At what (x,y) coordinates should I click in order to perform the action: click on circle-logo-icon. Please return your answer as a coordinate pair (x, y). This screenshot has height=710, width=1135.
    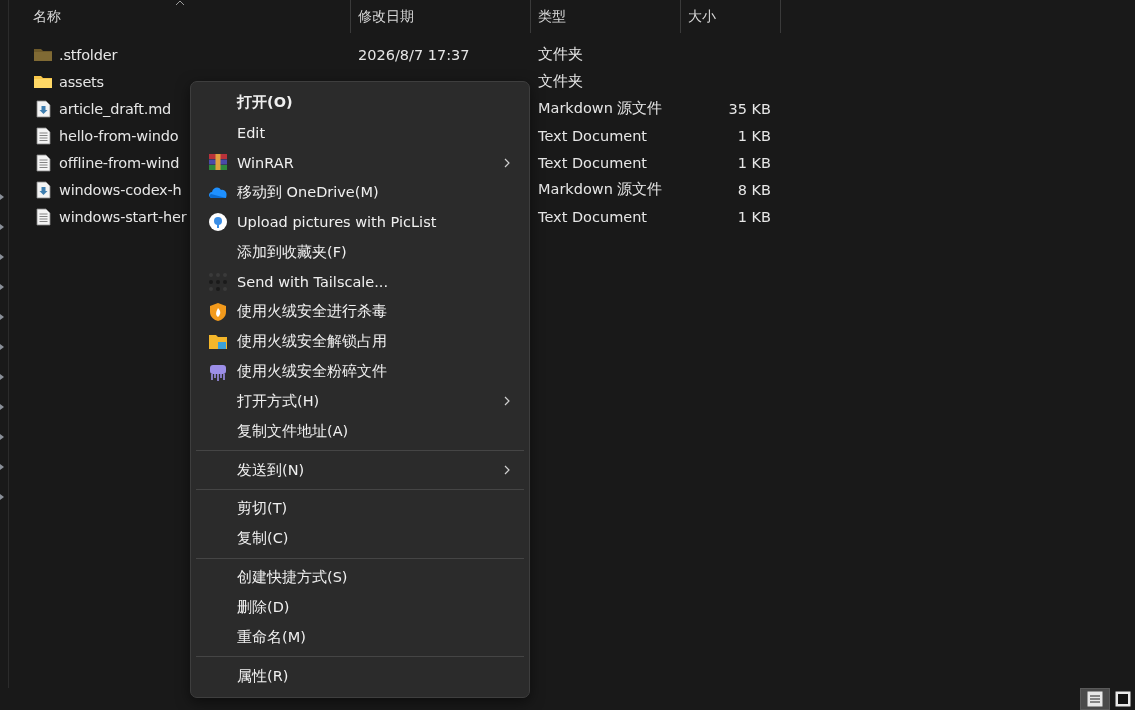
    Looking at the image, I should click on (217, 222).